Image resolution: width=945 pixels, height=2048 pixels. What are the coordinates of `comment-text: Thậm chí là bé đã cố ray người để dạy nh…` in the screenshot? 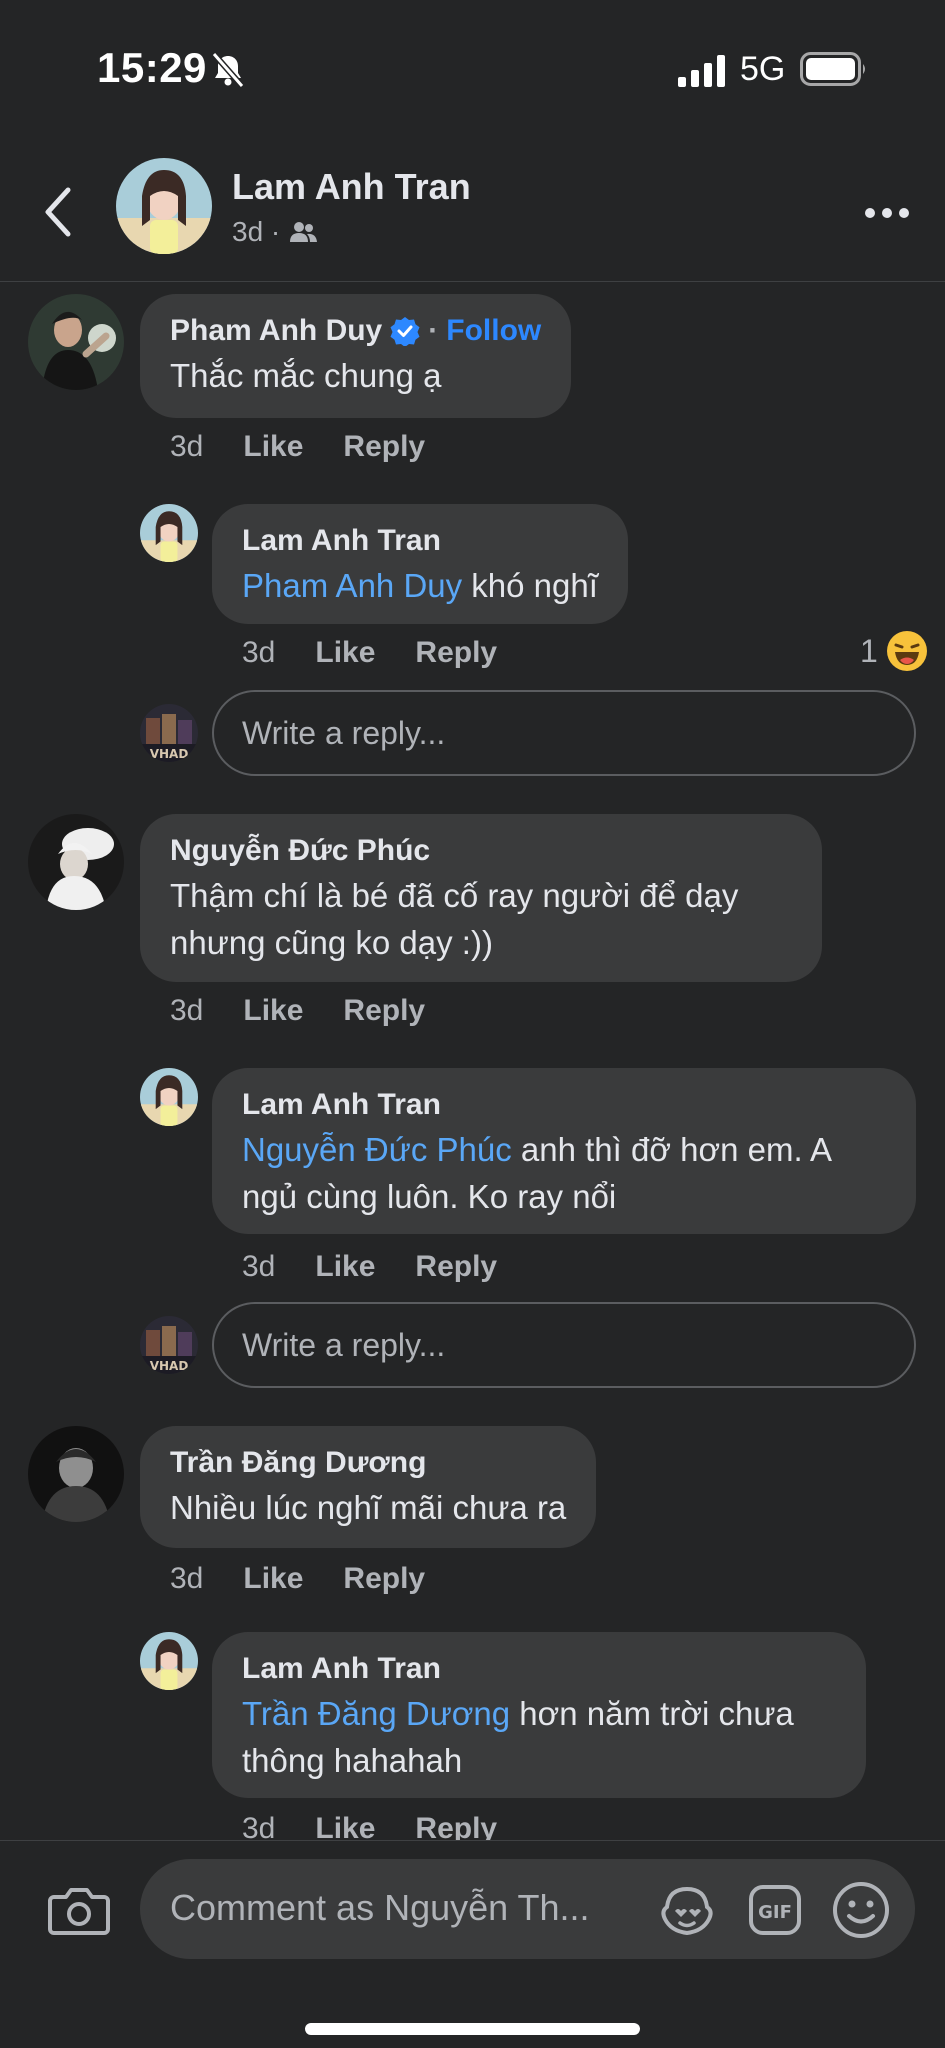 It's located at (454, 919).